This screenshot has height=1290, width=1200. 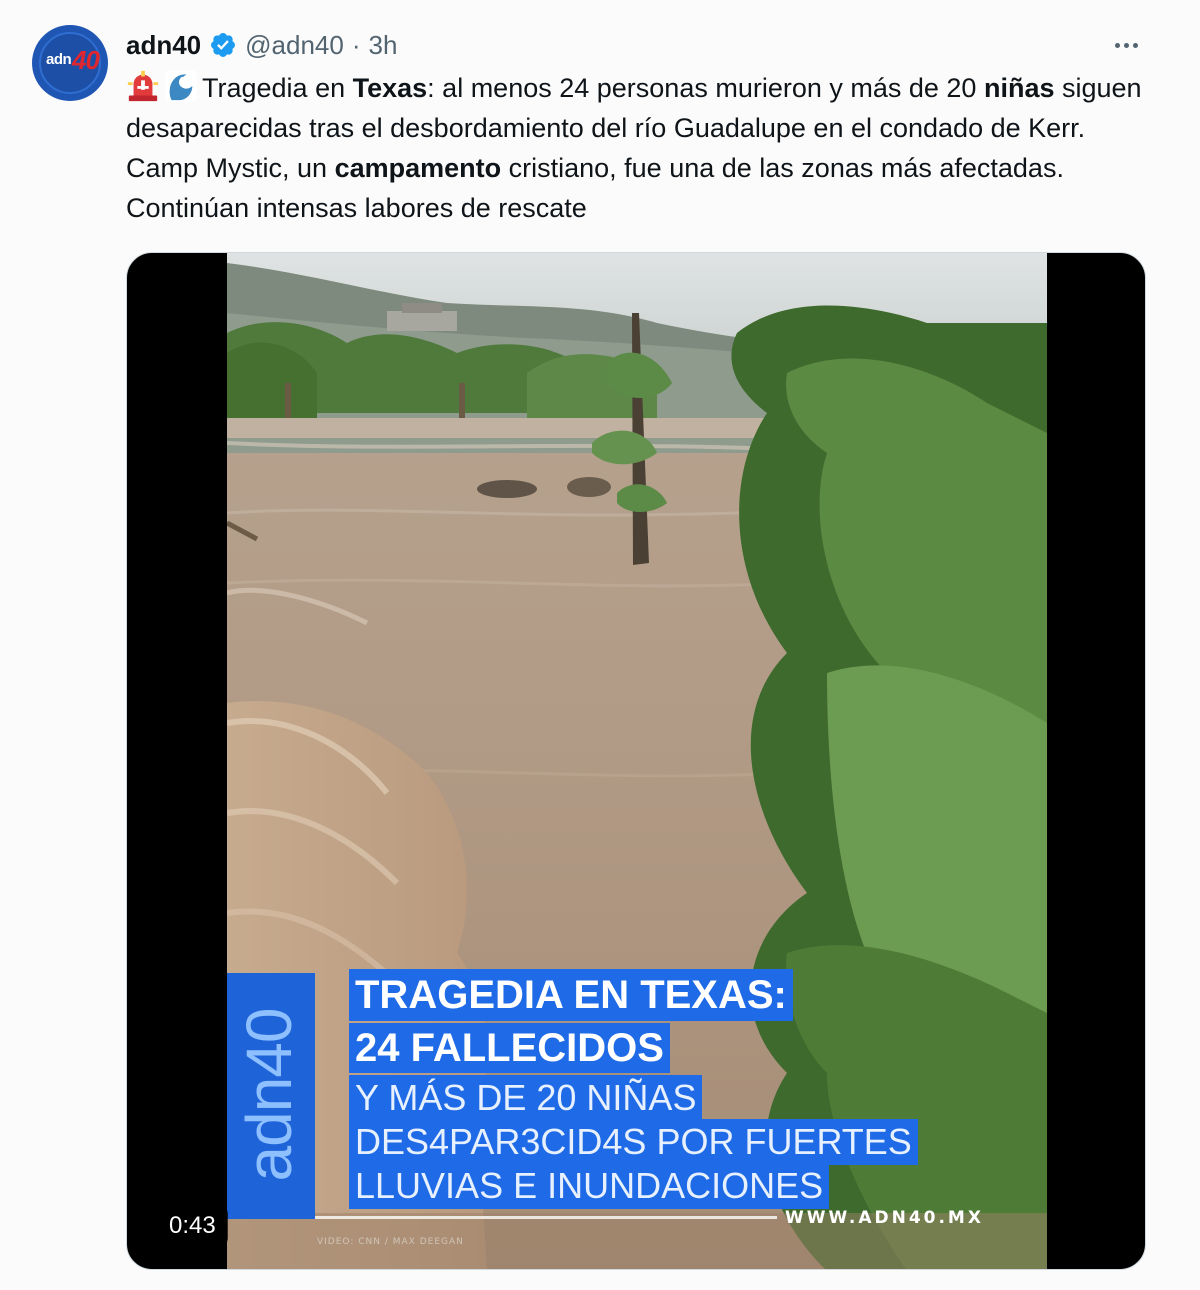 I want to click on text-part: Tragedia en, so click(x=277, y=88).